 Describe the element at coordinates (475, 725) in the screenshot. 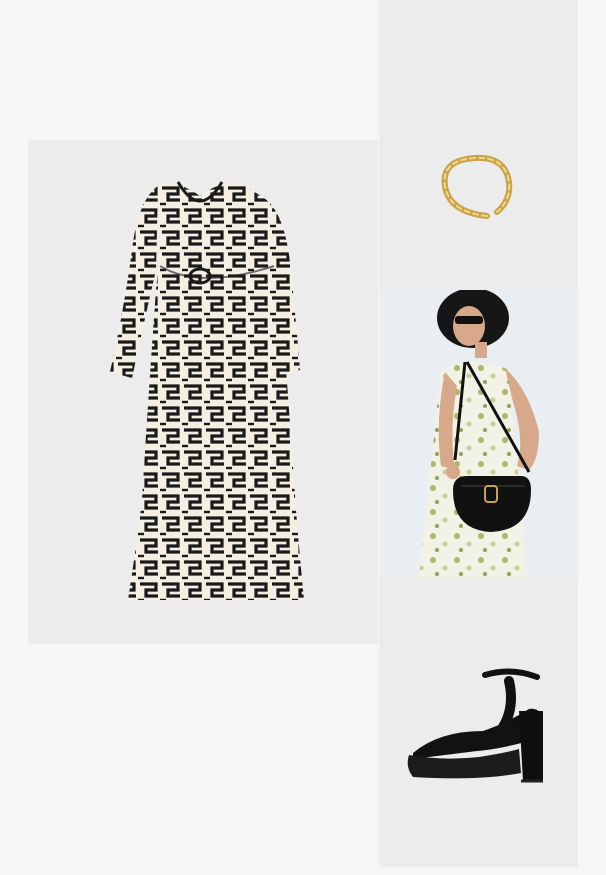

I see `shoe-image` at that location.